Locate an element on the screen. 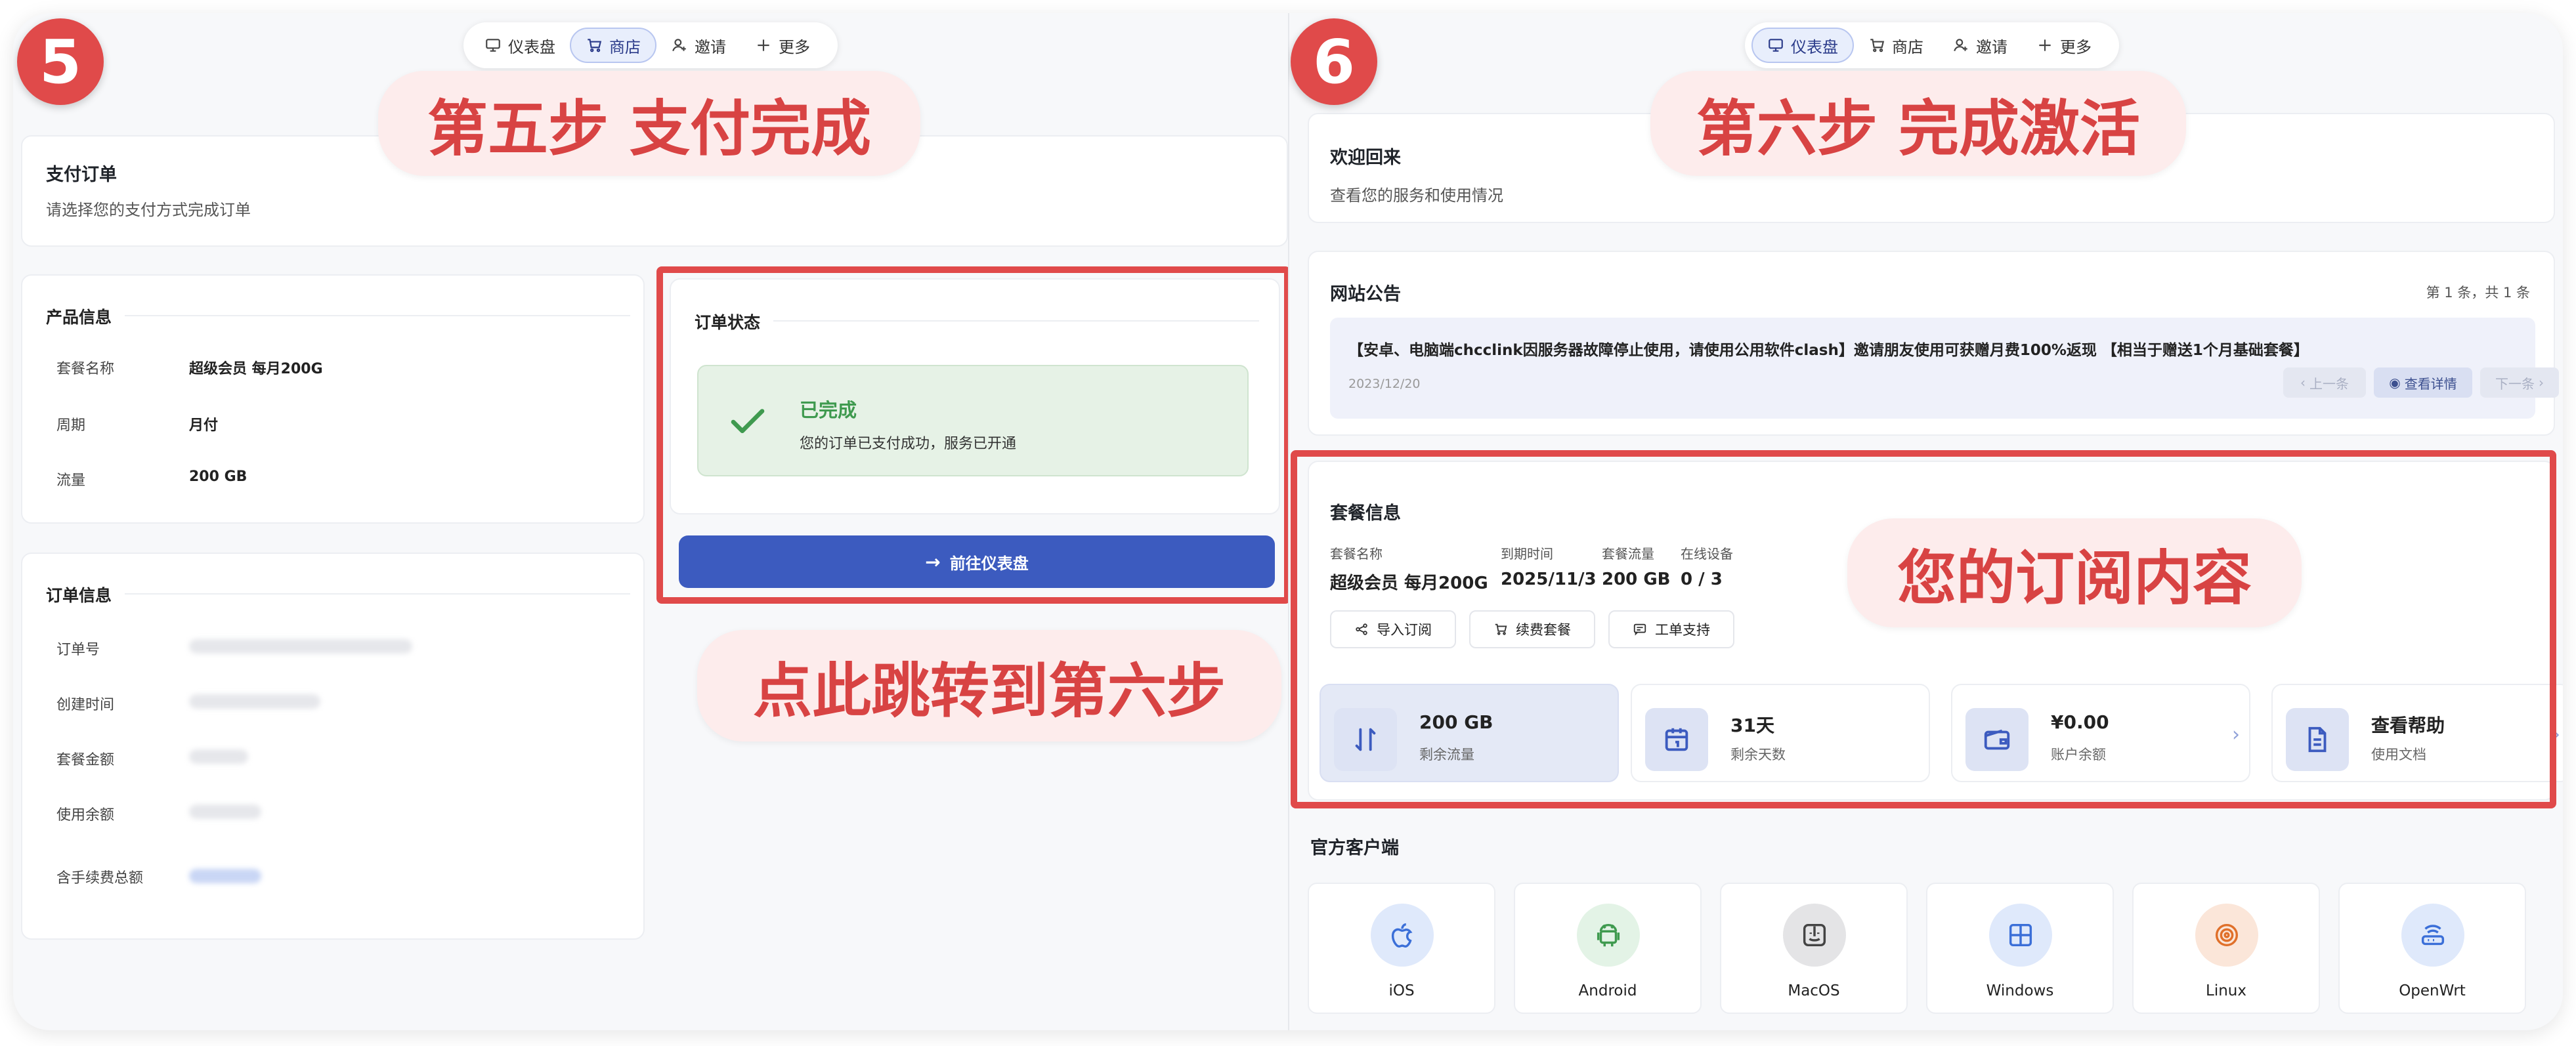 The height and width of the screenshot is (1046, 2576). step6-top-nav: 仪表盘 商店 邀请 更多 is located at coordinates (1932, 45).